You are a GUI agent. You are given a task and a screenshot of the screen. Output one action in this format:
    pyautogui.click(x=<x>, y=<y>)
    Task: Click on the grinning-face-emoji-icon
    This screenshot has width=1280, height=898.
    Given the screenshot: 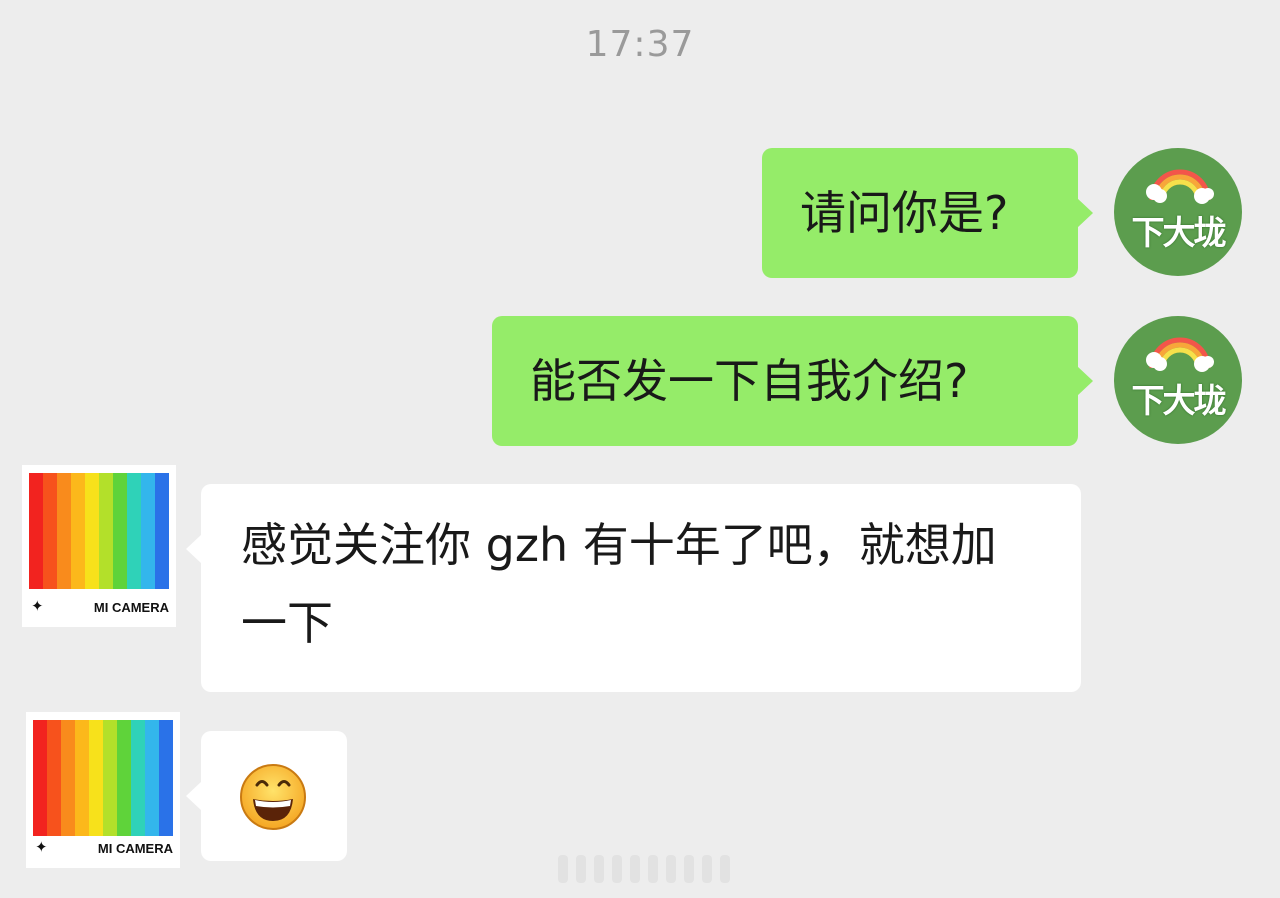 What is the action you would take?
    pyautogui.click(x=273, y=797)
    